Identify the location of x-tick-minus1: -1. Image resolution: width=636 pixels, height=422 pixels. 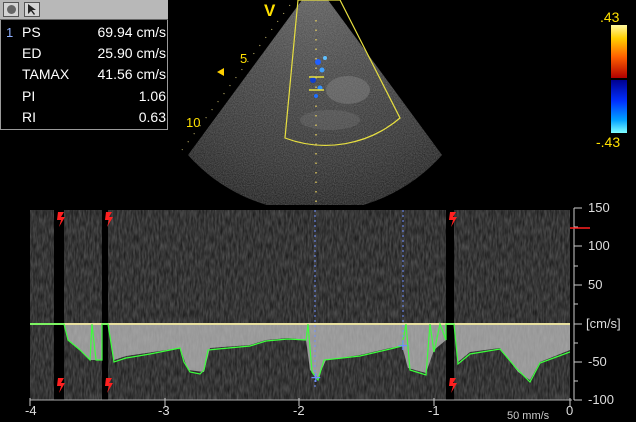
(434, 410).